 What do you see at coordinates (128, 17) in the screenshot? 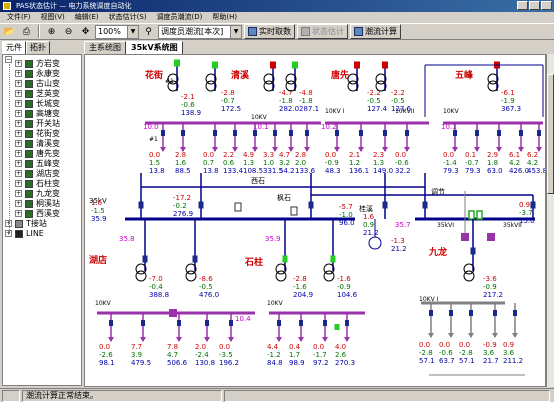
I see `menu-state-est: 状态估计(S)` at bounding box center [128, 17].